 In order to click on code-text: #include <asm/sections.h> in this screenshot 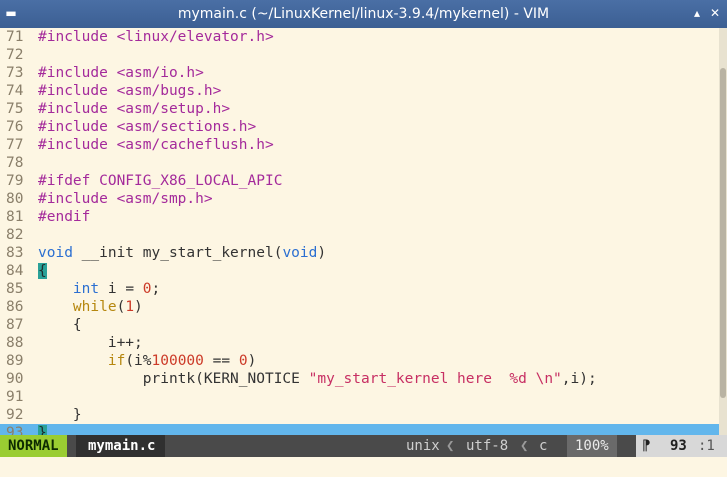, I will do `click(147, 127)`.